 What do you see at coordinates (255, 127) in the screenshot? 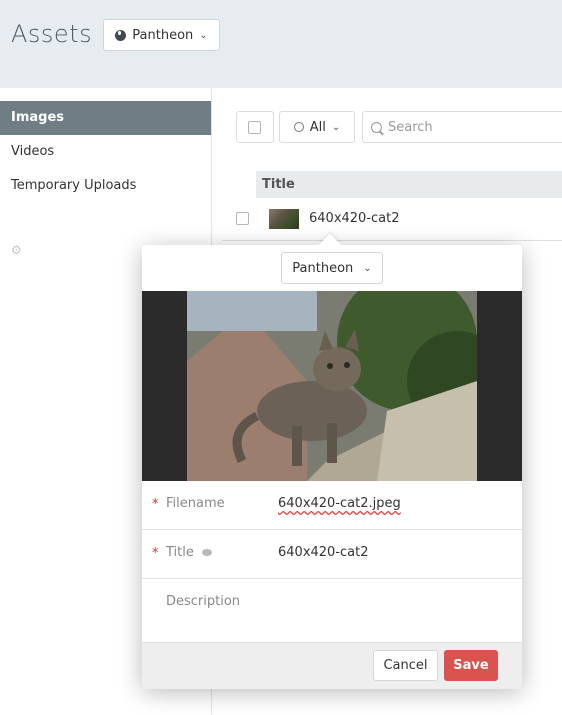
I see `select-all-checkbox` at bounding box center [255, 127].